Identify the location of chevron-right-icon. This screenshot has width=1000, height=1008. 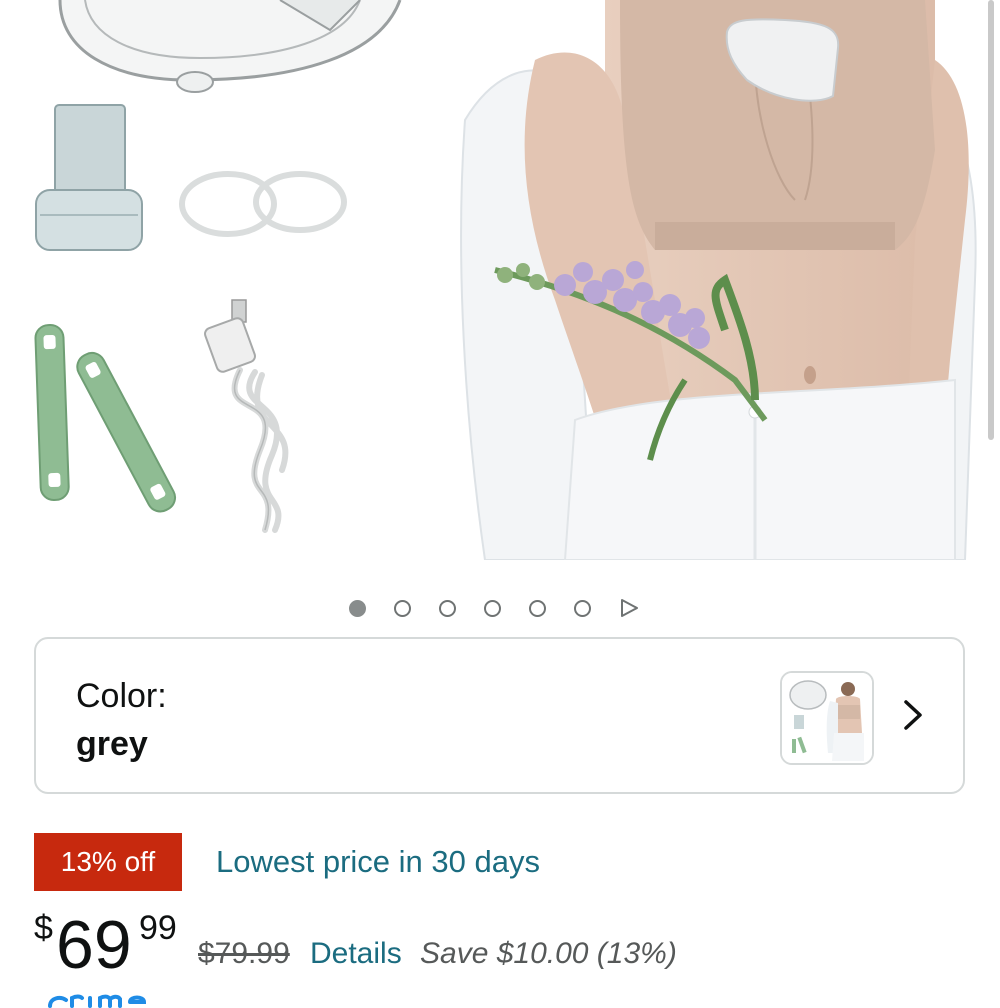
(913, 715).